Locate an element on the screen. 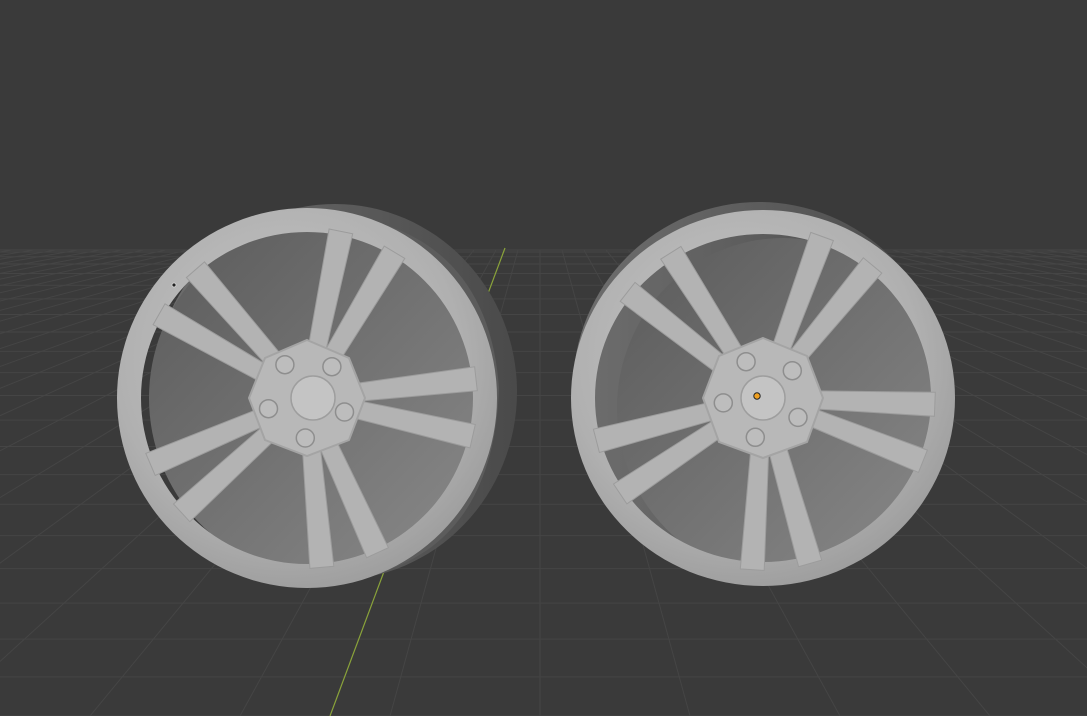 This screenshot has height=716, width=1087. stray-vertex-marker is located at coordinates (174, 285).